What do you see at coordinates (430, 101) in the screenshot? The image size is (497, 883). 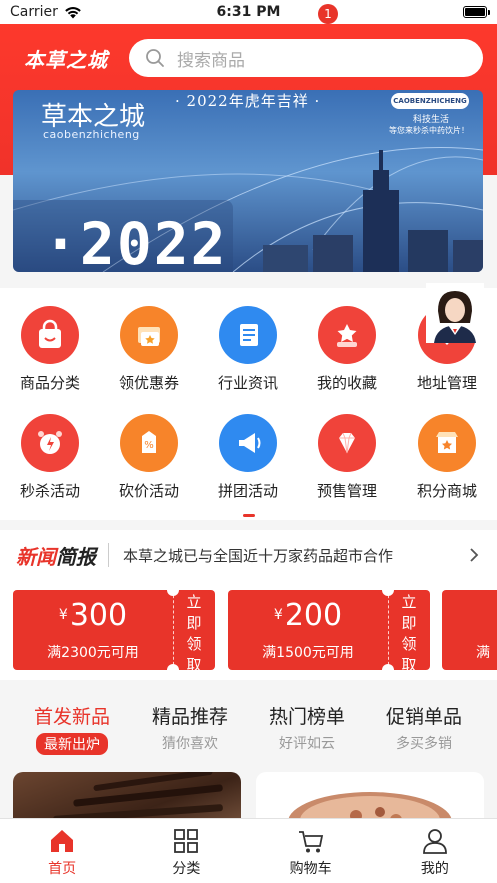 I see `banner-tag: CAOBENZHICHENG` at bounding box center [430, 101].